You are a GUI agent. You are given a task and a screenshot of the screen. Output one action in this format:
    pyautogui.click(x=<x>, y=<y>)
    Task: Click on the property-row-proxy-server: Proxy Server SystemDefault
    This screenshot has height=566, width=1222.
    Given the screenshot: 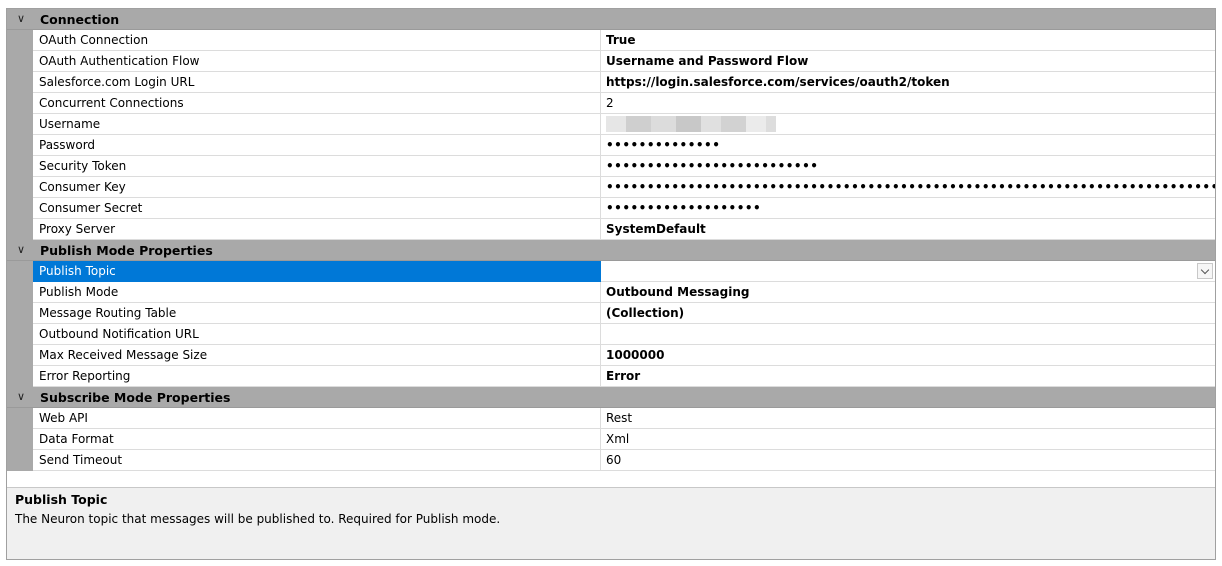 What is the action you would take?
    pyautogui.click(x=611, y=229)
    